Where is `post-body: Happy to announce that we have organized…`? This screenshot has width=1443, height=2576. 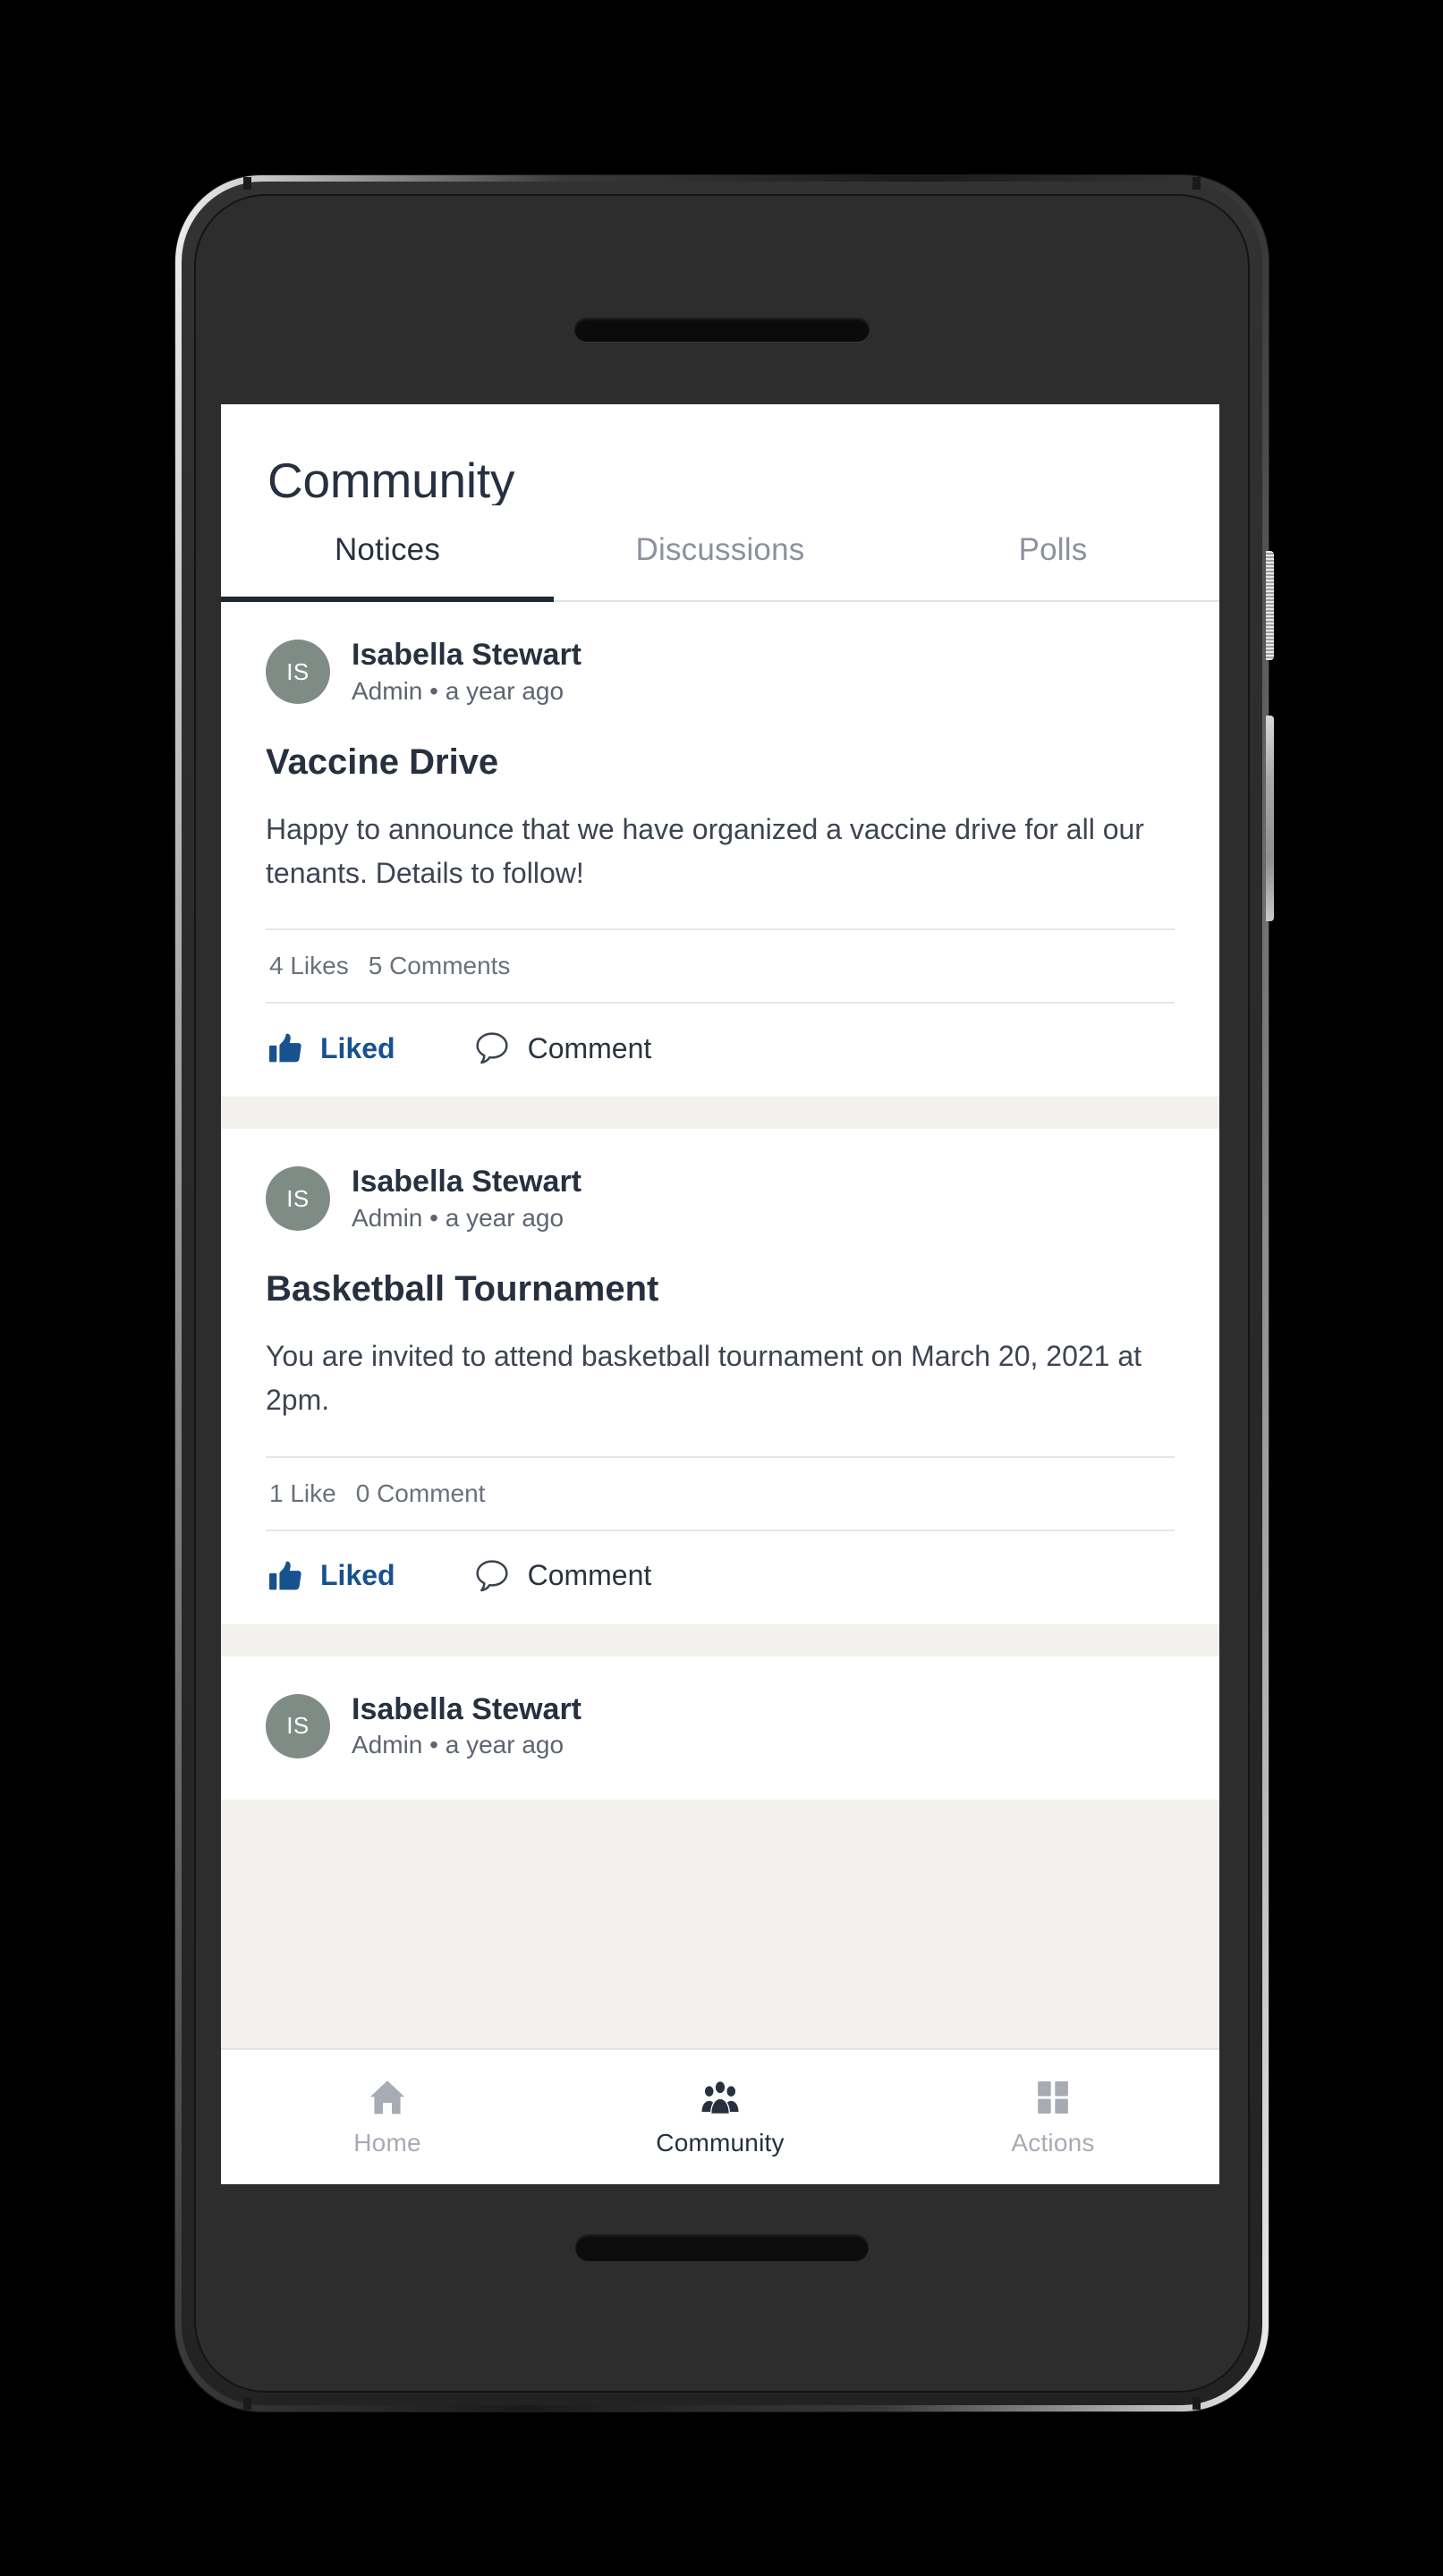 post-body: Happy to announce that we have organized… is located at coordinates (705, 851).